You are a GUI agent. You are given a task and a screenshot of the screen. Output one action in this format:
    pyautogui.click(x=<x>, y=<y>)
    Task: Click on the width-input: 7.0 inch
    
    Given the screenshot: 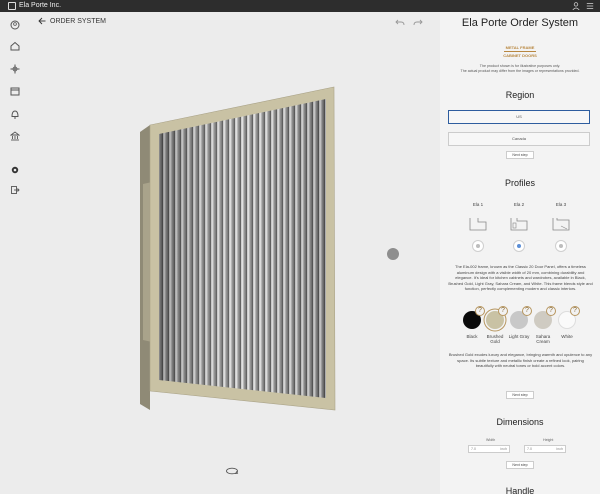 What is the action you would take?
    pyautogui.click(x=489, y=449)
    